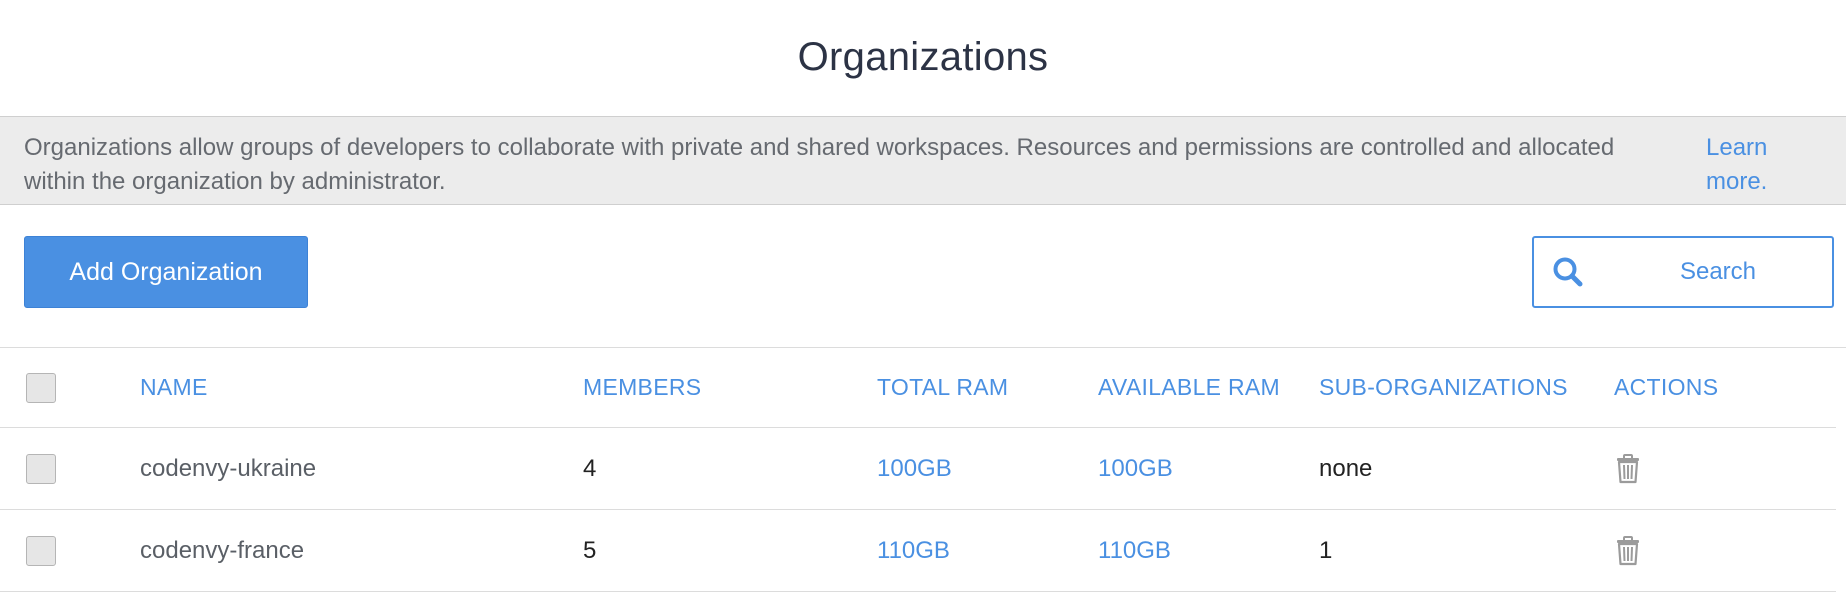 Image resolution: width=1846 pixels, height=610 pixels. What do you see at coordinates (1326, 550) in the screenshot?
I see `org-sub-organizations: 1` at bounding box center [1326, 550].